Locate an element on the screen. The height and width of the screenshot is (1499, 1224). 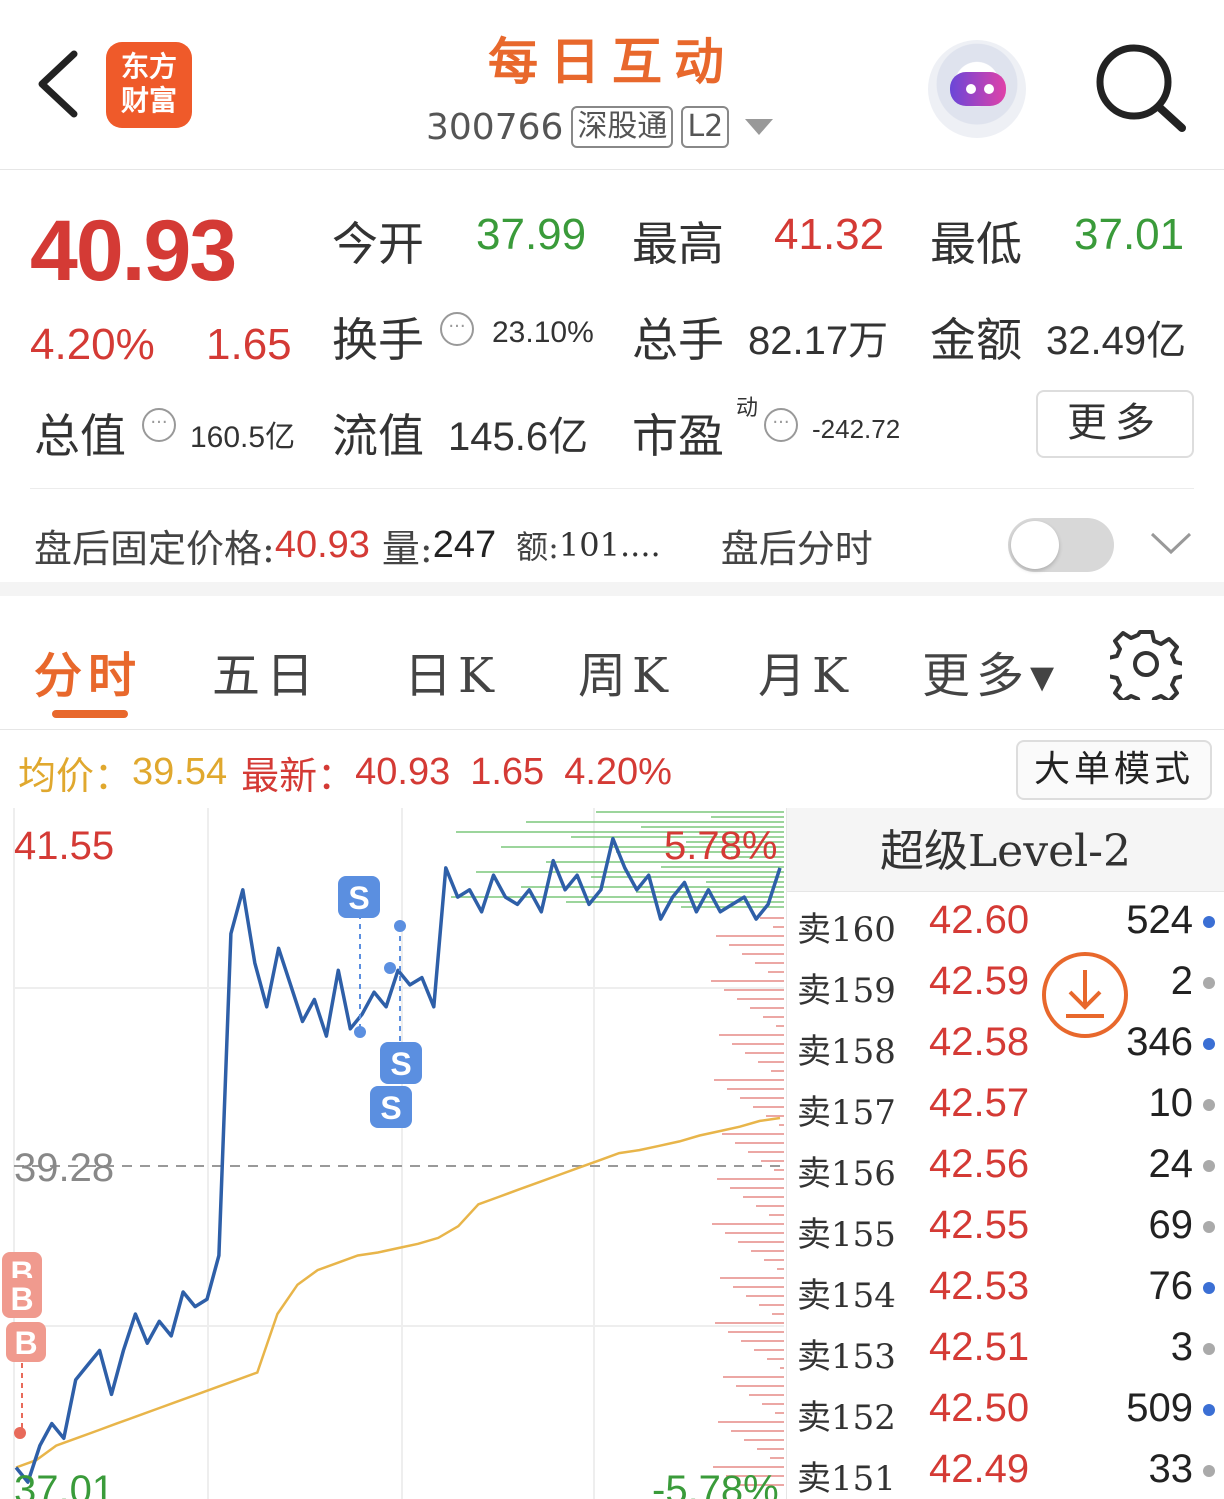
download-icon is located at coordinates (1085, 995).